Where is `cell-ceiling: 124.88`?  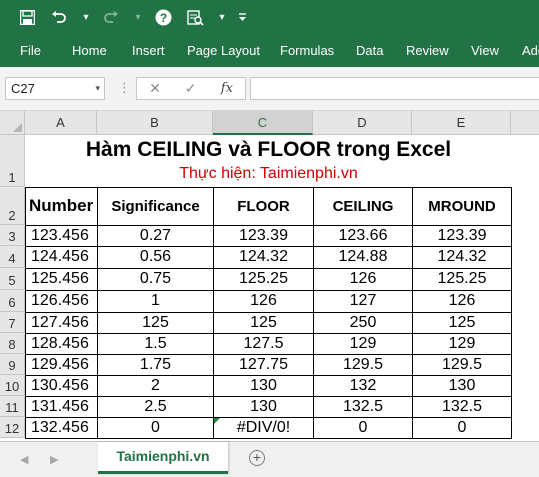
cell-ceiling: 124.88 is located at coordinates (363, 257).